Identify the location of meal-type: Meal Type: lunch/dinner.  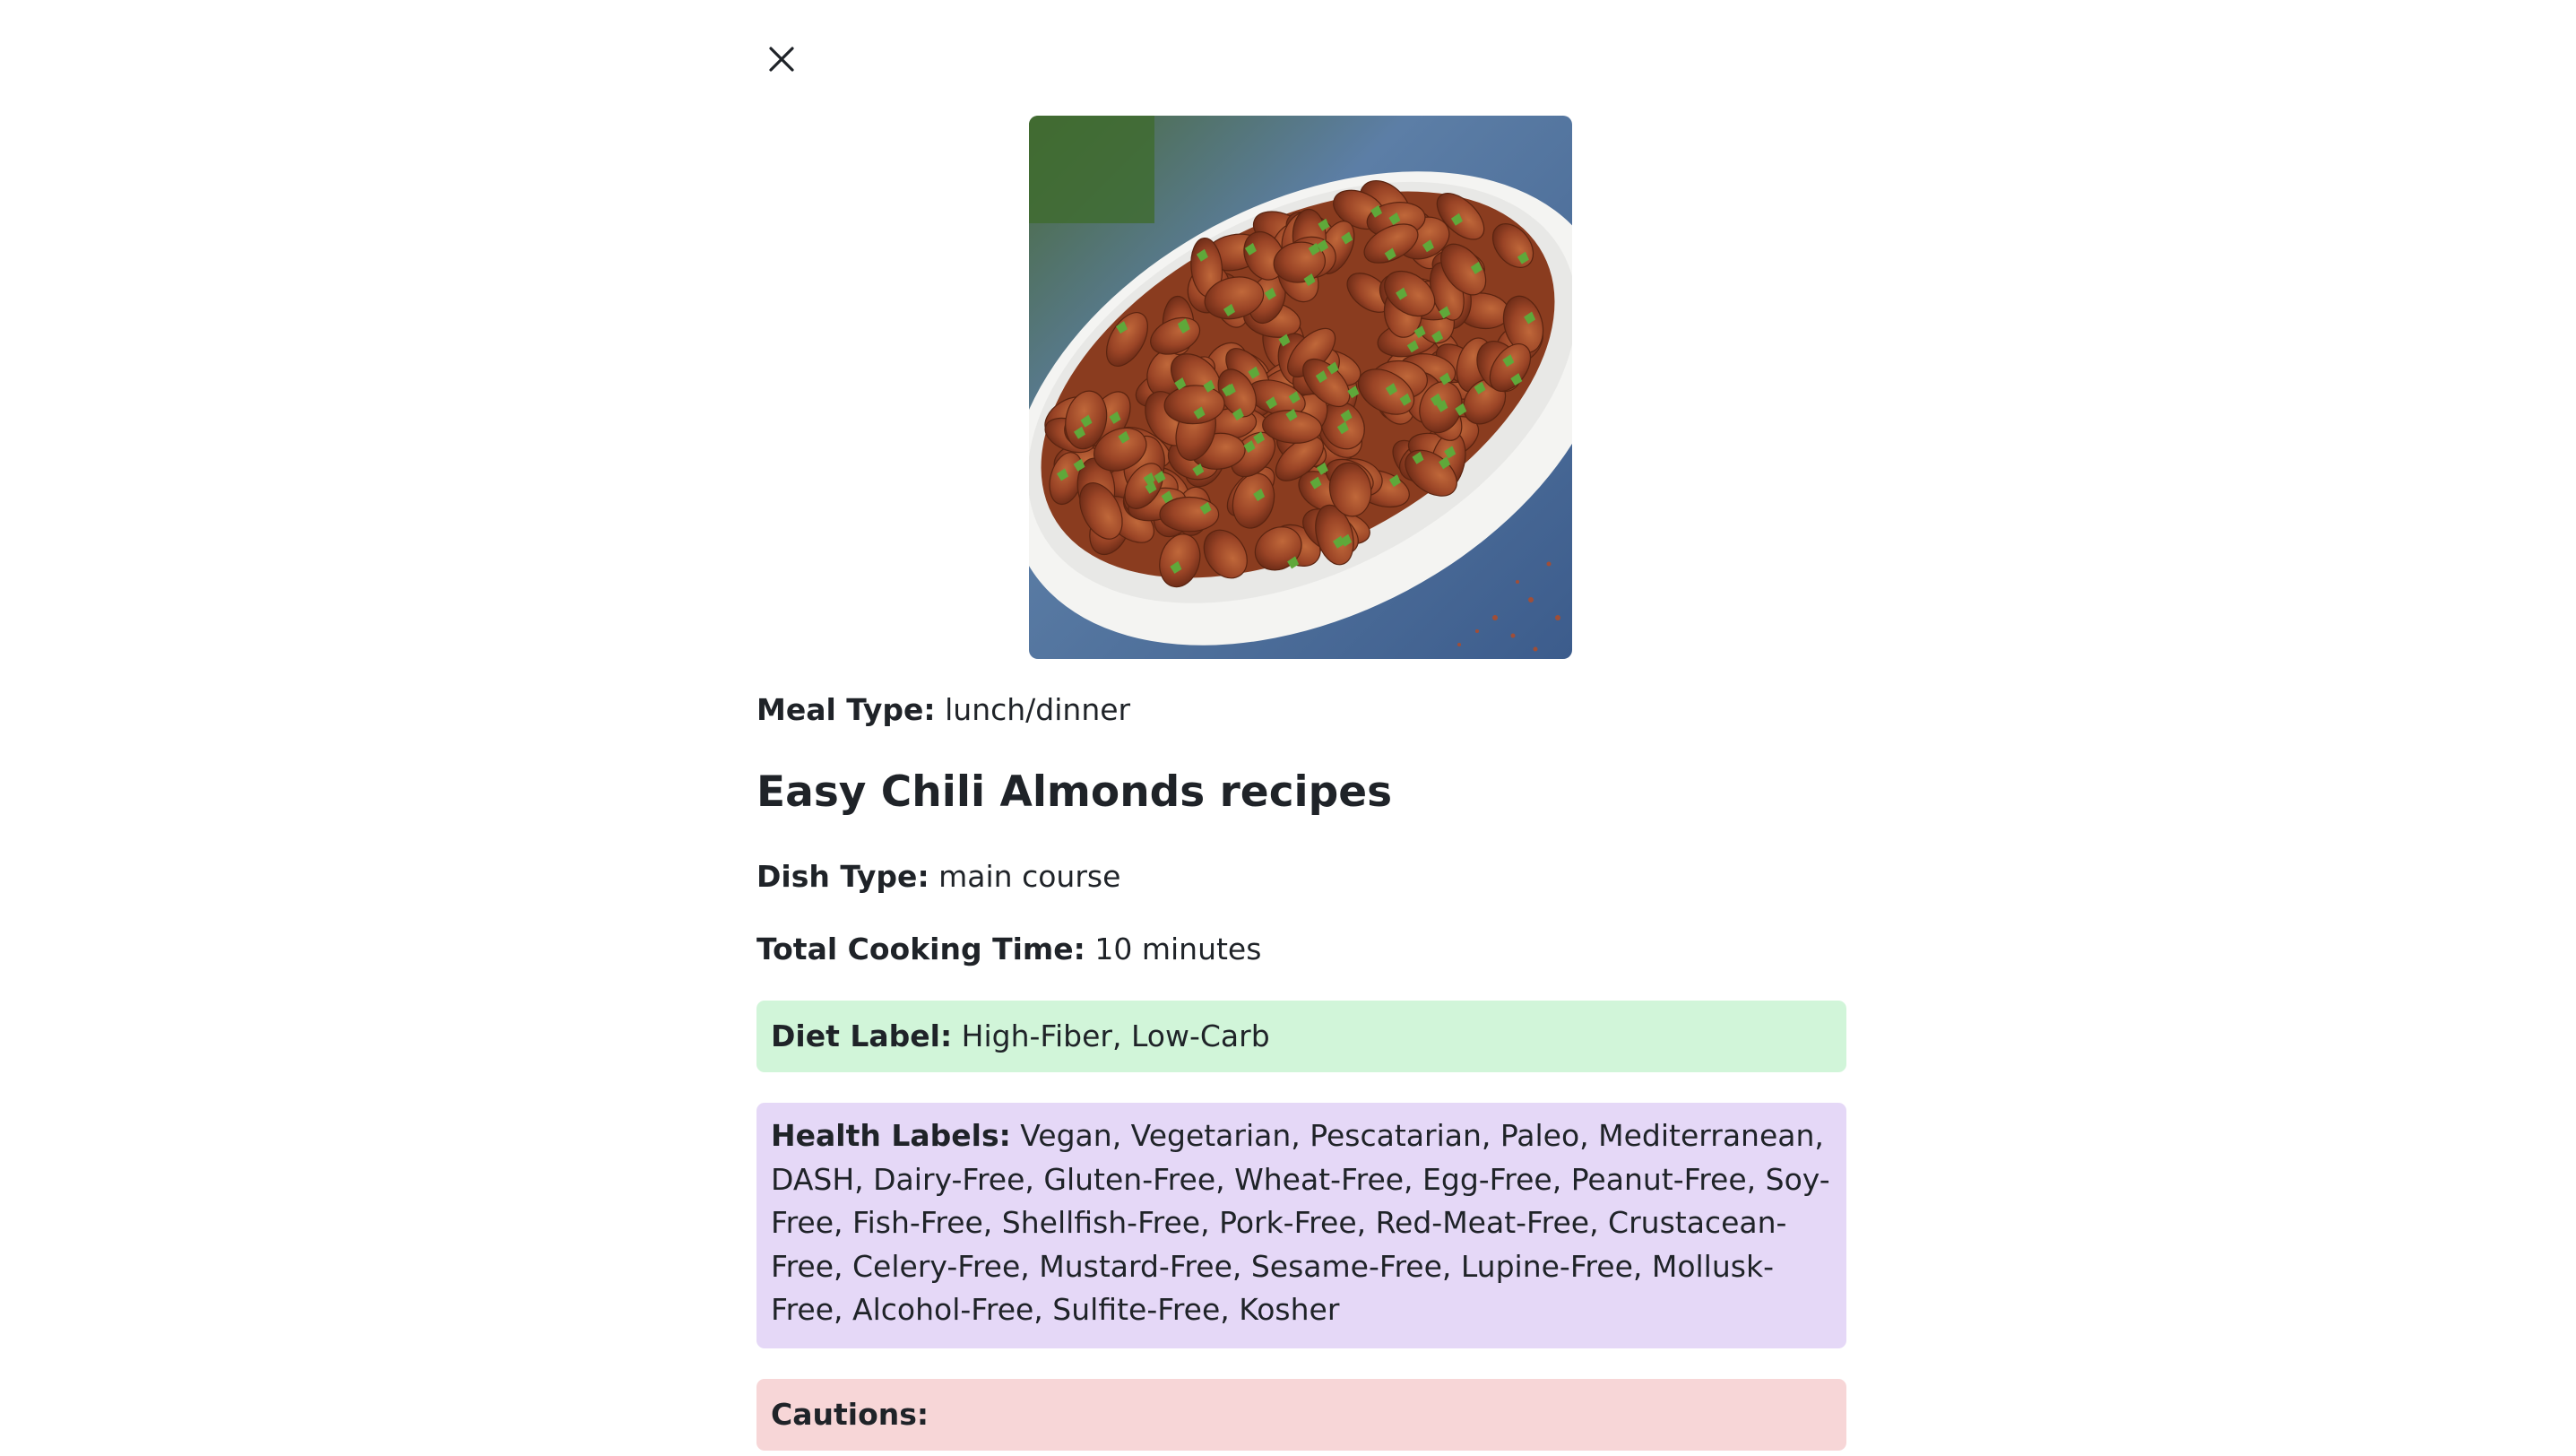
(943, 710).